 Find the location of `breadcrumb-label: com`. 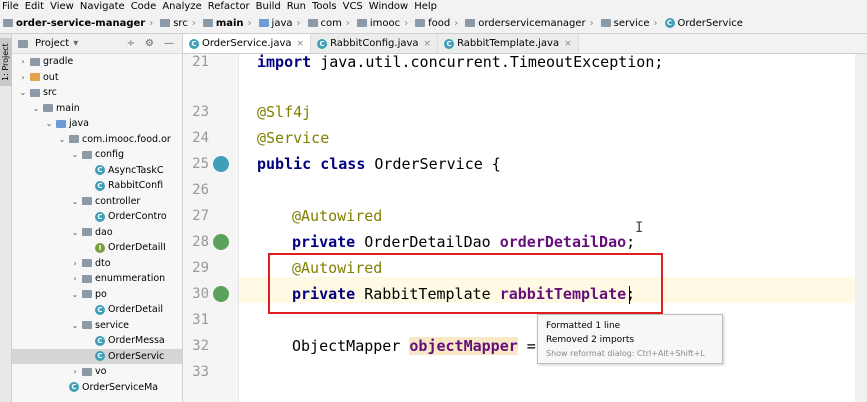

breadcrumb-label: com is located at coordinates (331, 23).